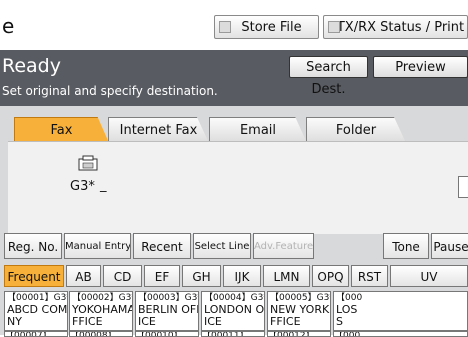  Describe the element at coordinates (258, 130) in the screenshot. I see `tab-email: Email` at that location.